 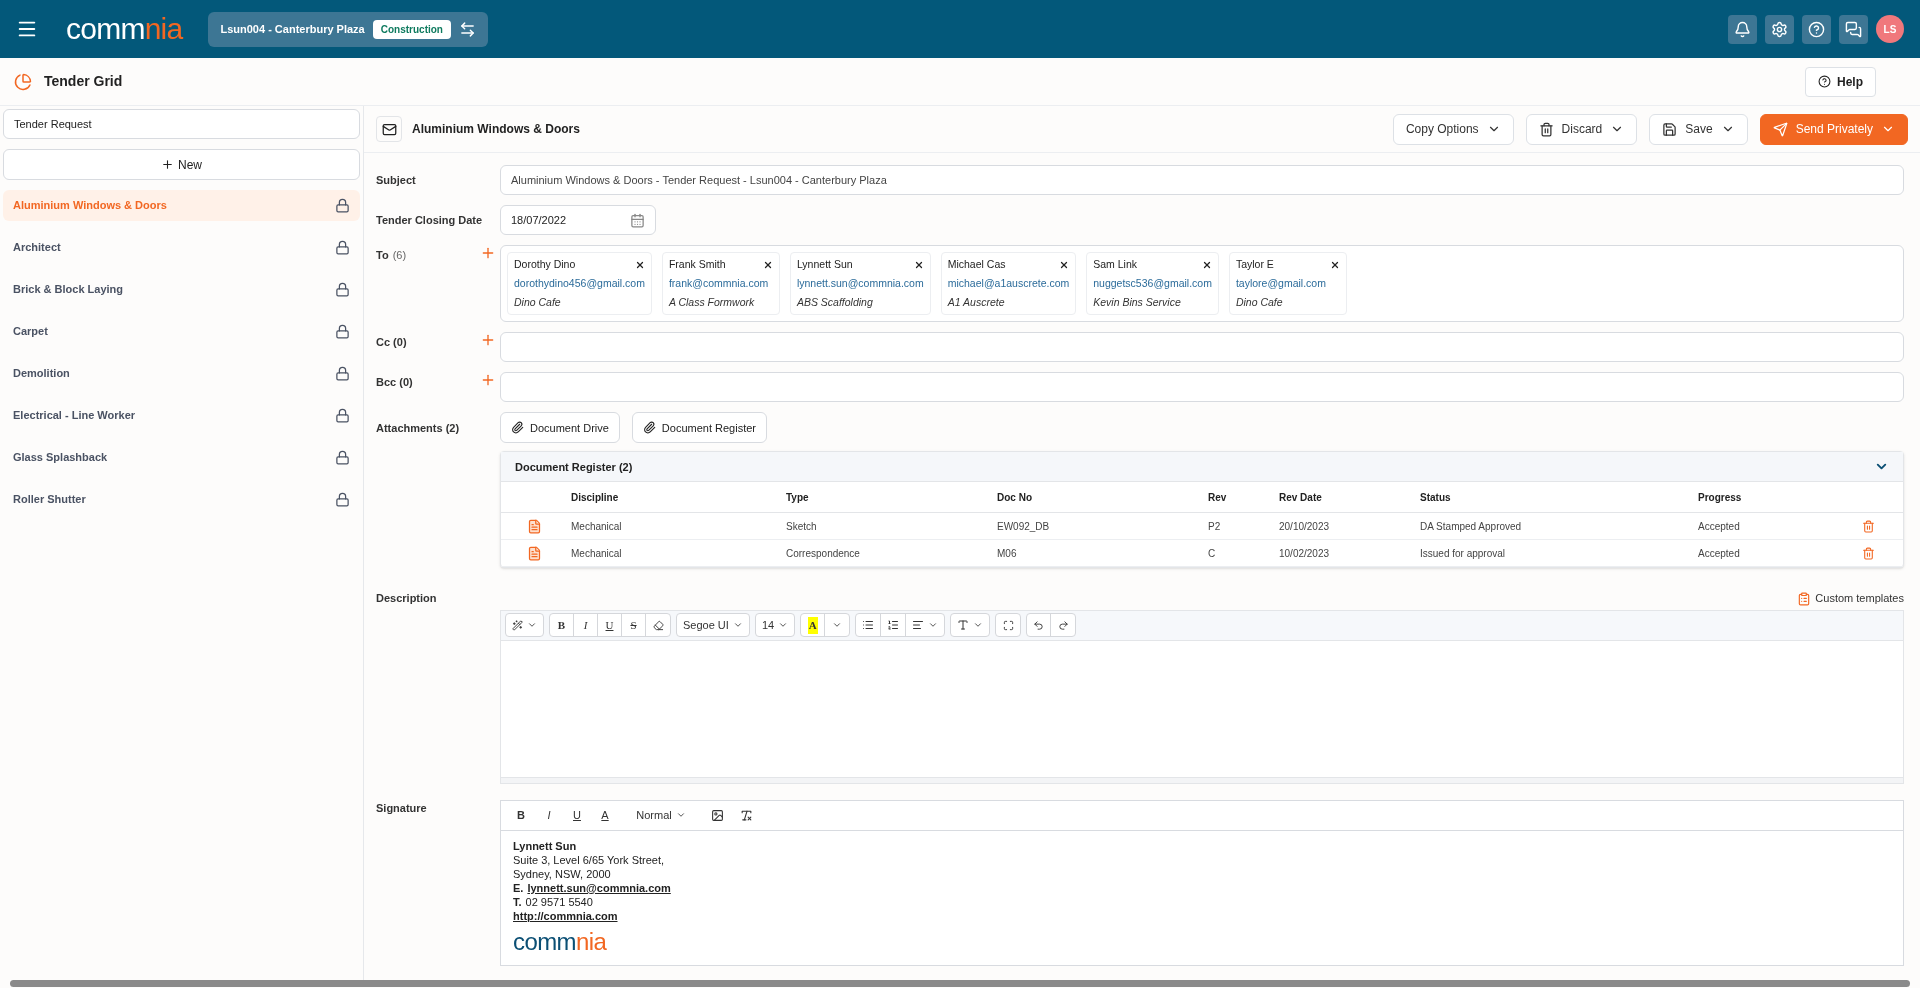 I want to click on align-icon, so click(x=918, y=625).